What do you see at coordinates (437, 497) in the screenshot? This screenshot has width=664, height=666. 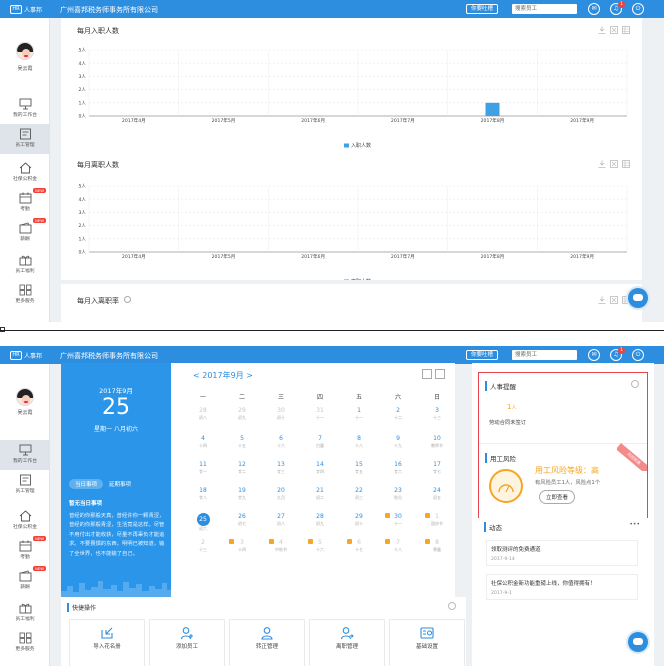 I see `day-lunar: 初五` at bounding box center [437, 497].